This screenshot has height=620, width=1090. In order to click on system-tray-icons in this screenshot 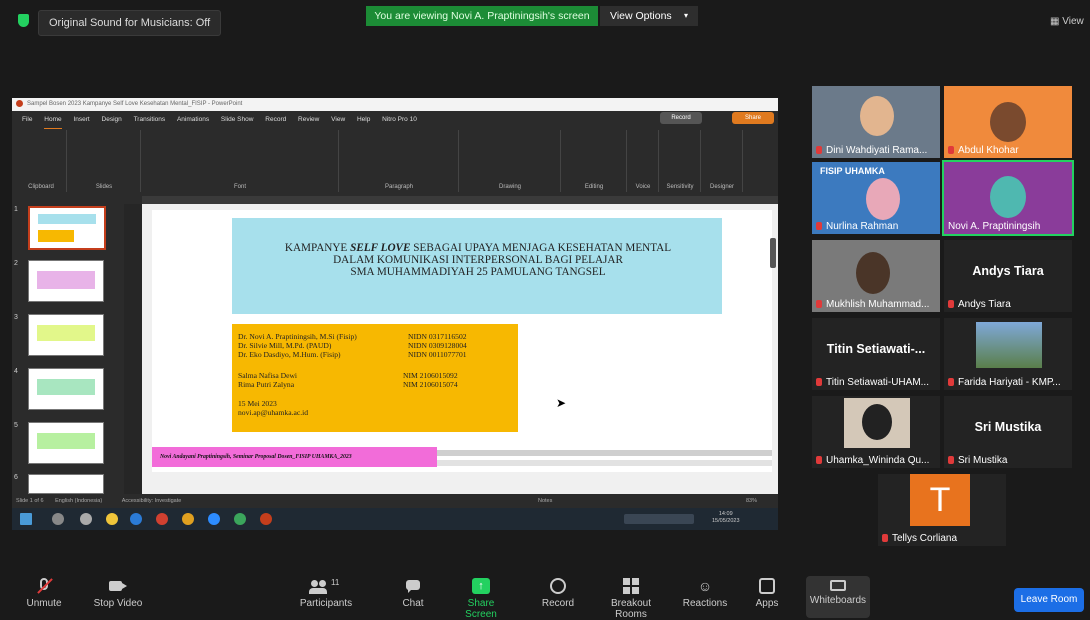, I will do `click(659, 519)`.